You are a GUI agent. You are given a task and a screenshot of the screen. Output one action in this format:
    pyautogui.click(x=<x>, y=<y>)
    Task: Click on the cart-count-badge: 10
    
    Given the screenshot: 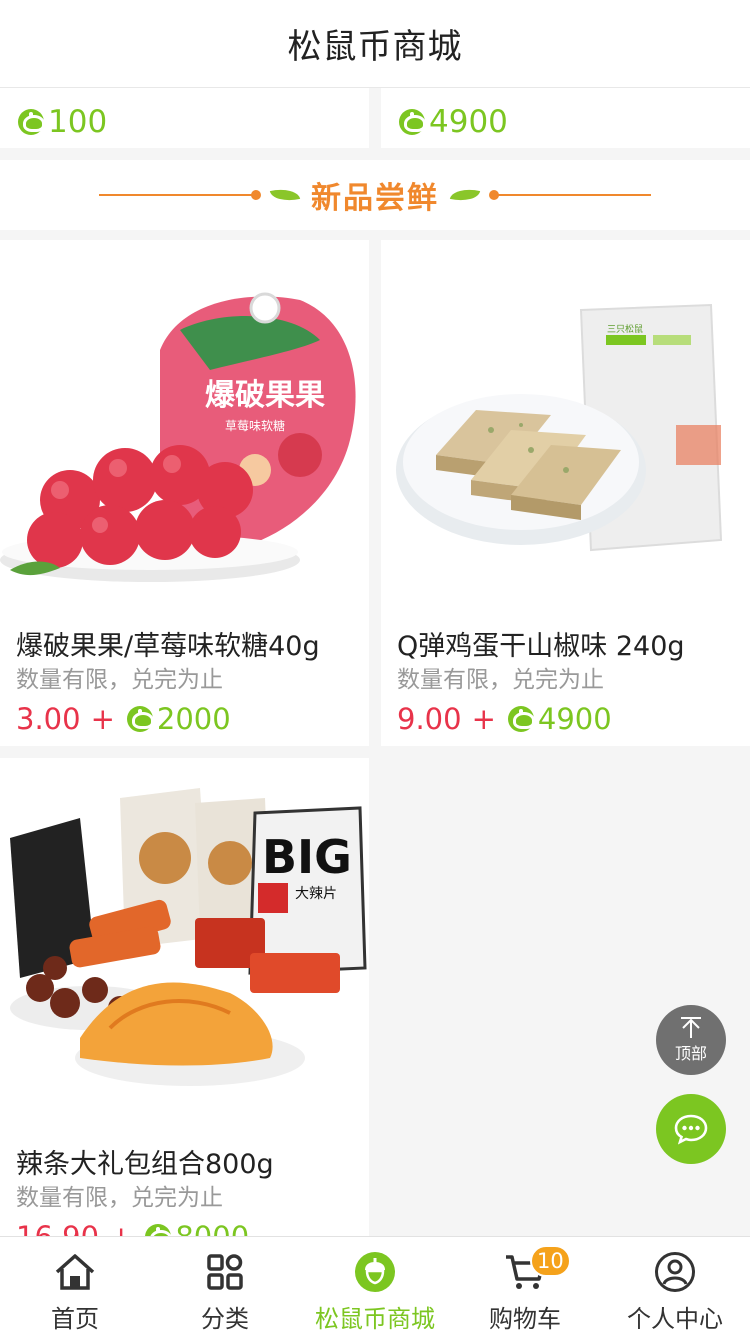 What is the action you would take?
    pyautogui.click(x=550, y=1261)
    